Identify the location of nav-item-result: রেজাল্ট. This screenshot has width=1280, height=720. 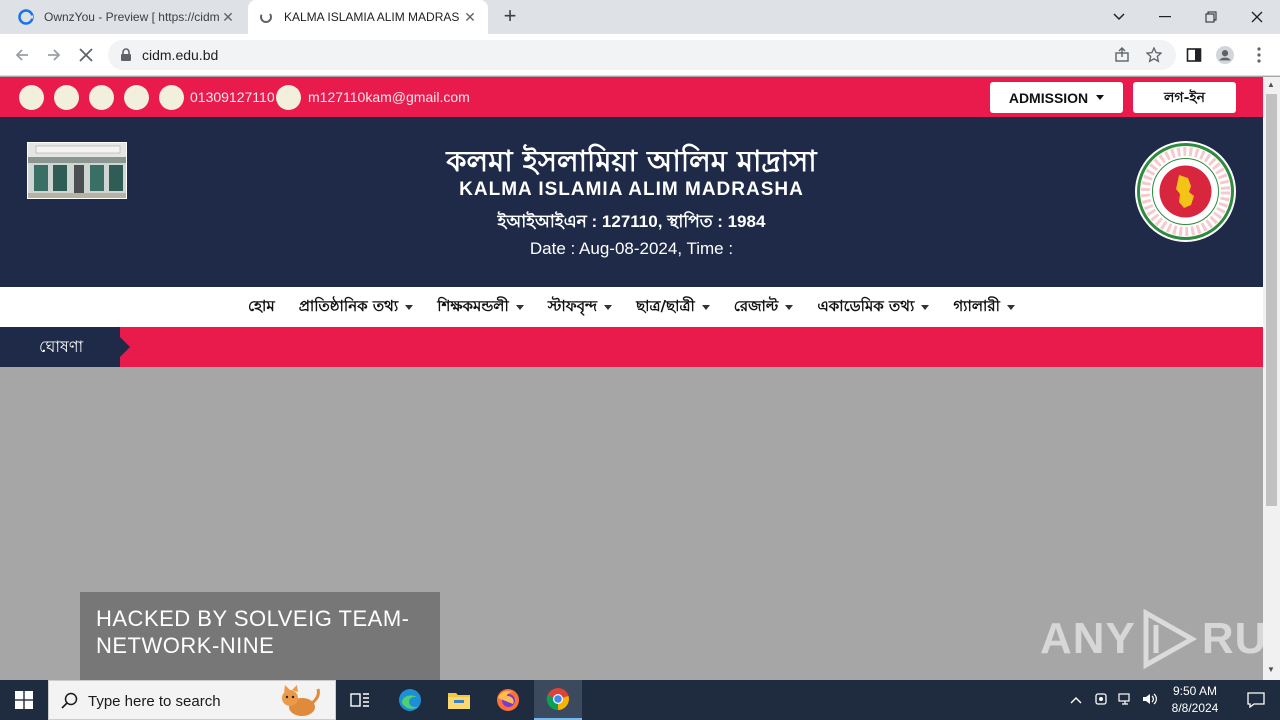
(764, 307).